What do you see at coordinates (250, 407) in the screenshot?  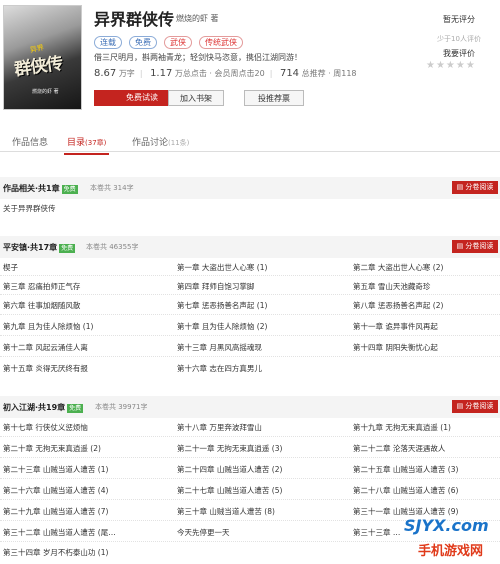 I see `volume-header: 初入江湖·共19章 免费 本卷共 39971字 ▤ 分卷阅读` at bounding box center [250, 407].